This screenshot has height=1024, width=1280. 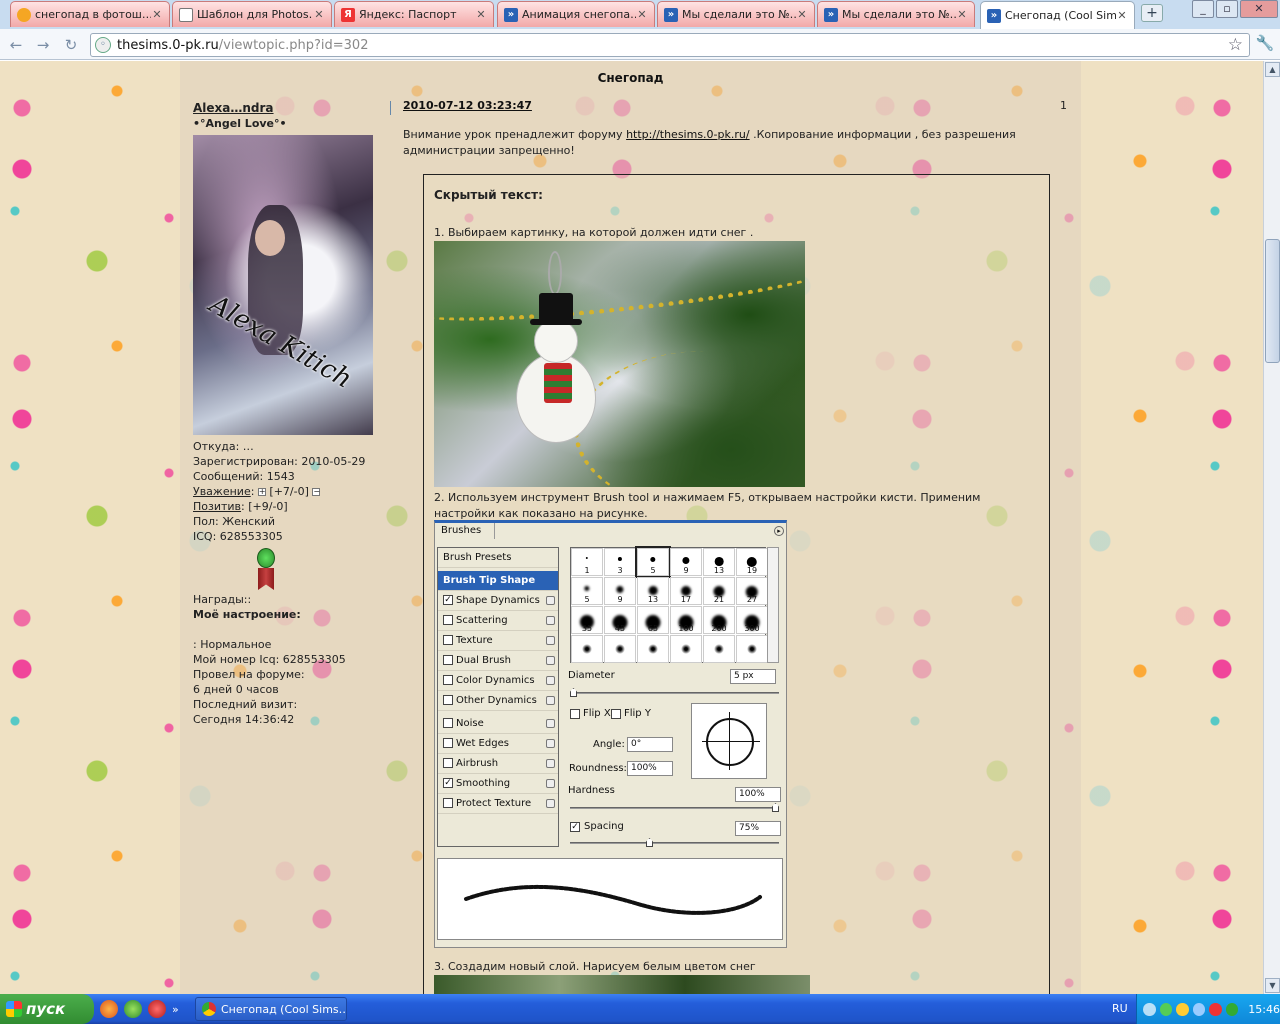 I want to click on tab-1: снегопад в фотош… ✕, so click(x=90, y=14).